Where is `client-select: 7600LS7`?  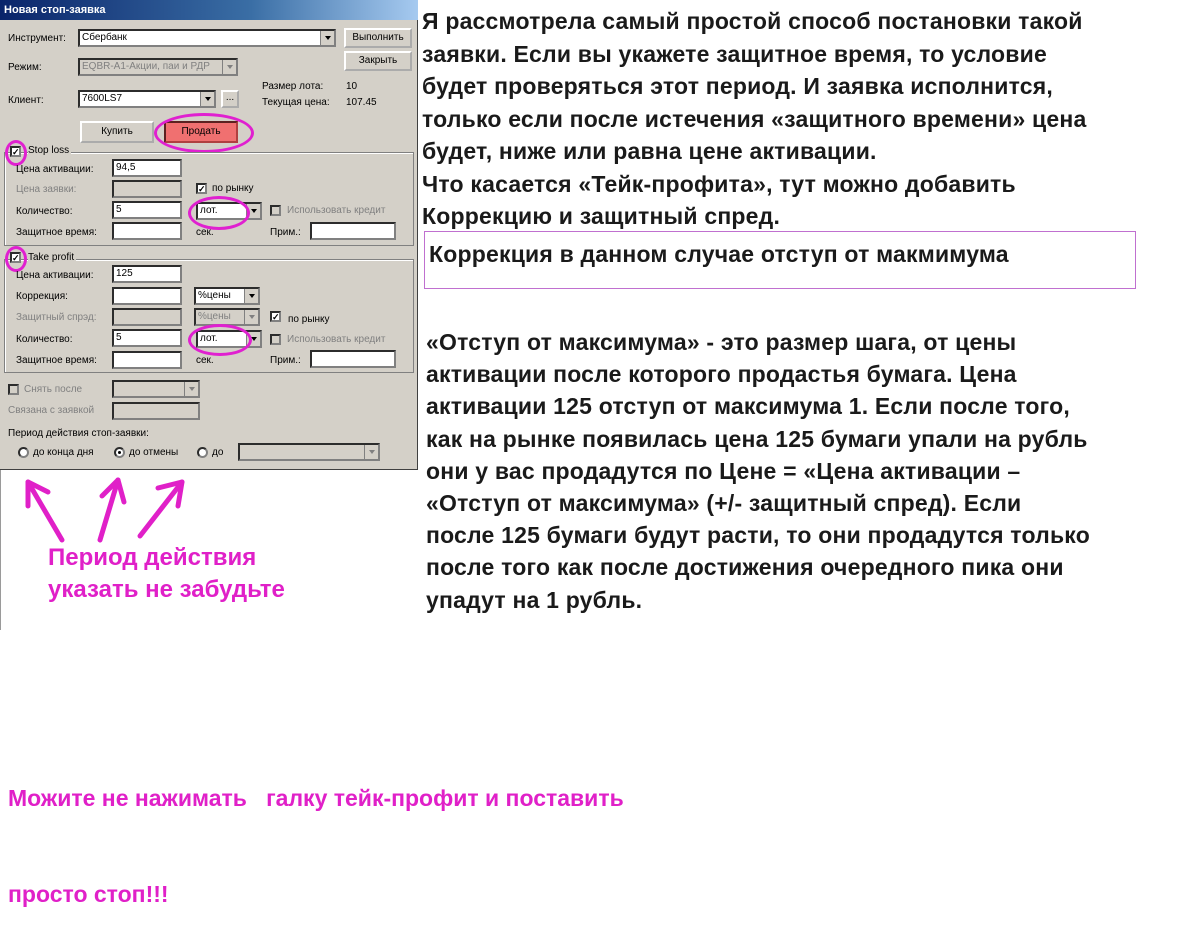
client-select: 7600LS7 is located at coordinates (147, 99).